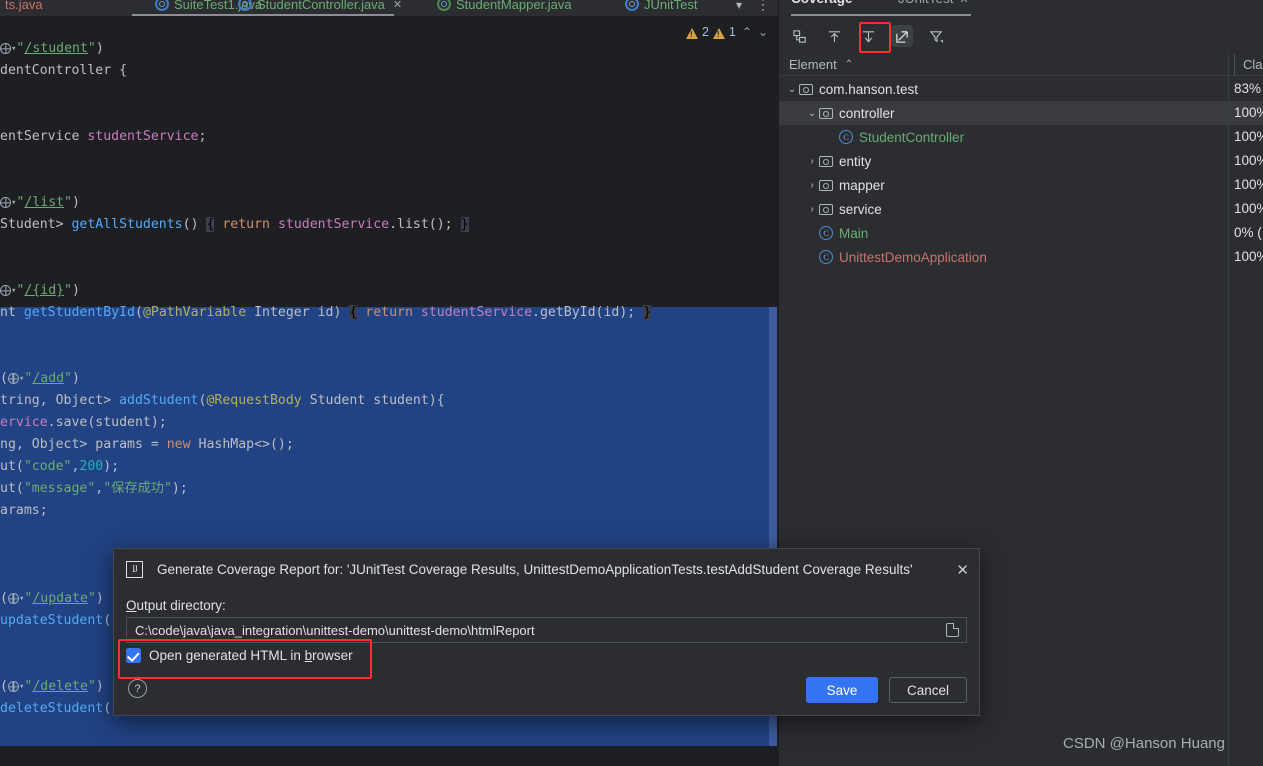  What do you see at coordinates (111, 466) in the screenshot?
I see `code-token: );` at bounding box center [111, 466].